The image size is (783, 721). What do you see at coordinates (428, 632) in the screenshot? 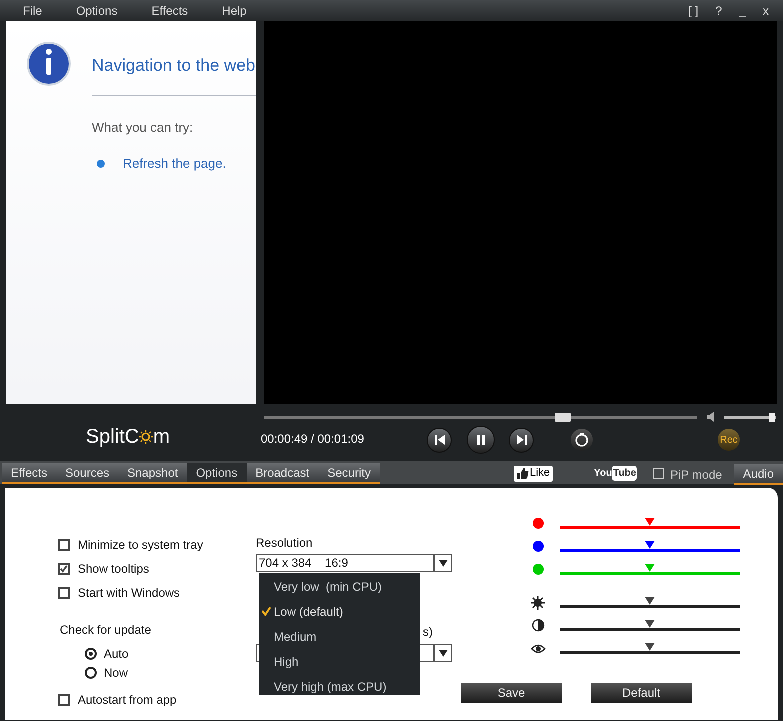
I see `label-tail: s)` at bounding box center [428, 632].